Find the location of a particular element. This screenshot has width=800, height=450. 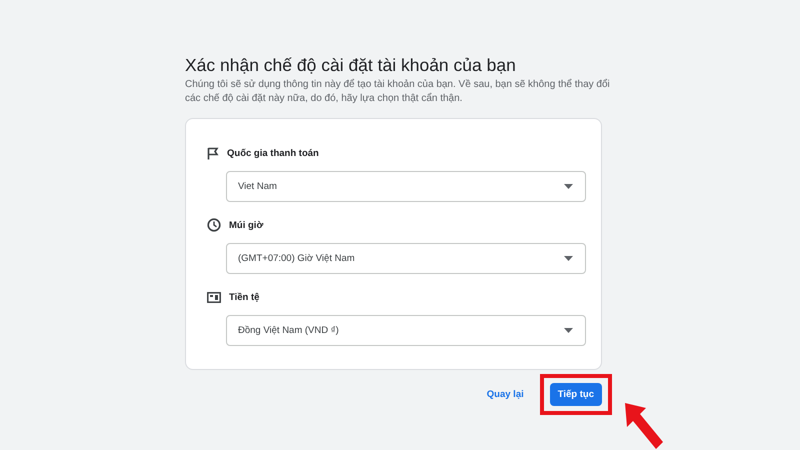

card-icon is located at coordinates (214, 297).